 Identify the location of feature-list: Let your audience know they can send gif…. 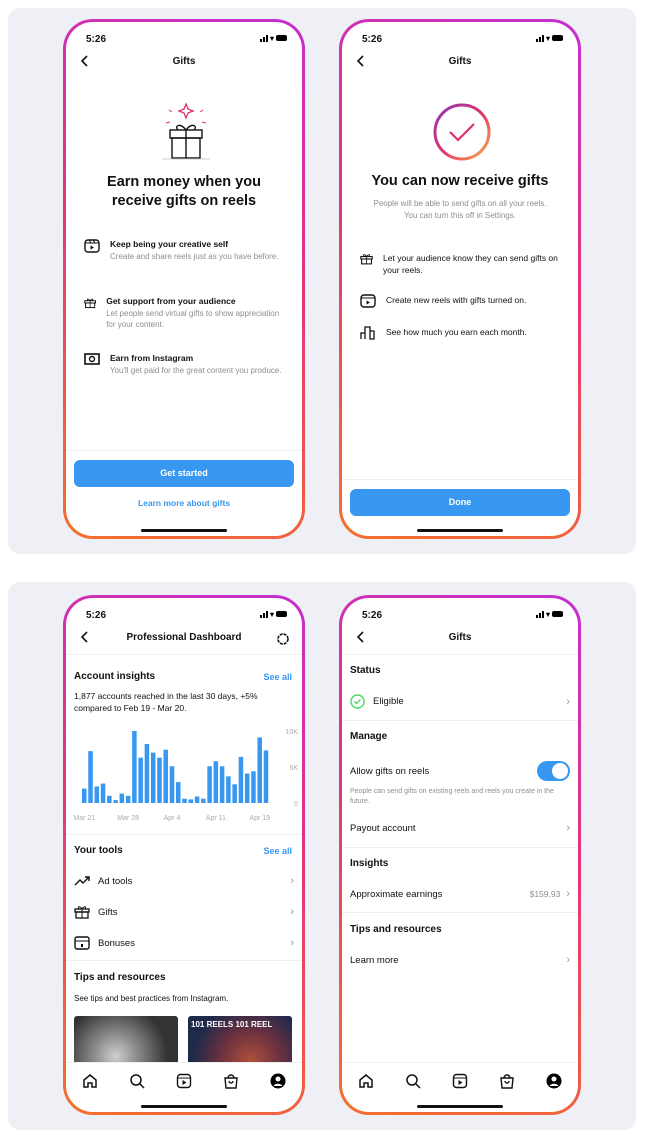
(460, 296).